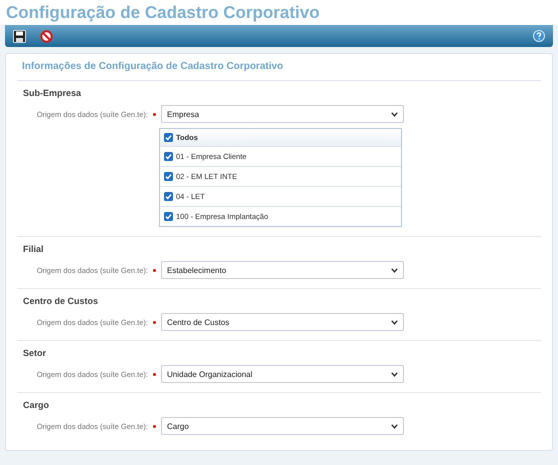  What do you see at coordinates (279, 71) in the screenshot?
I see `panel-title: Informações de Configuração de Cadastro Corporativo` at bounding box center [279, 71].